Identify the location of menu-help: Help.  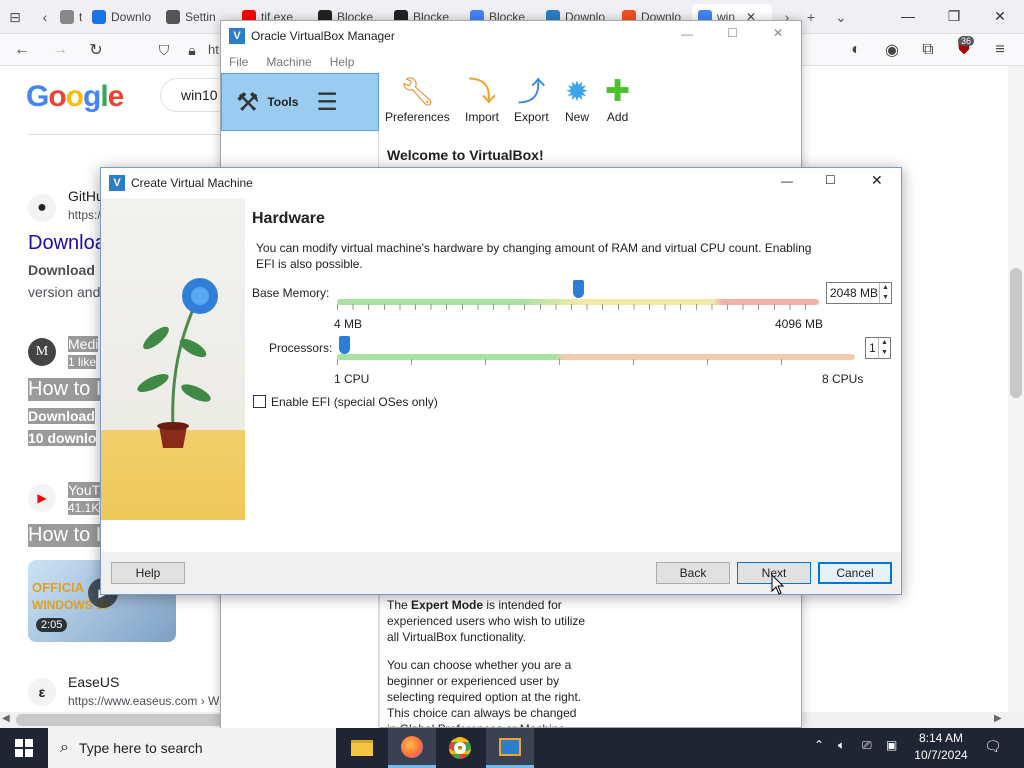
(342, 62).